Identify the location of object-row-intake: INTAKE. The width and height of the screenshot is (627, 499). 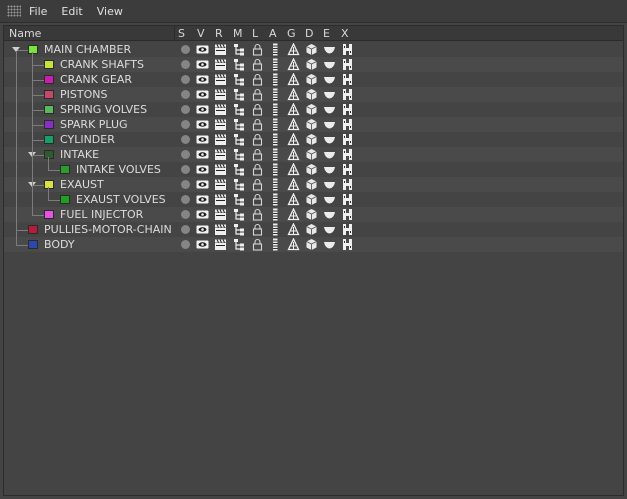
(313, 154).